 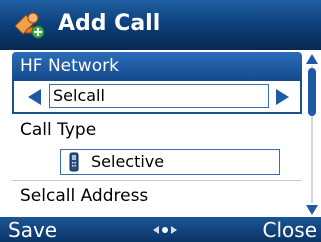 I want to click on close-softkey: Close, so click(x=290, y=230).